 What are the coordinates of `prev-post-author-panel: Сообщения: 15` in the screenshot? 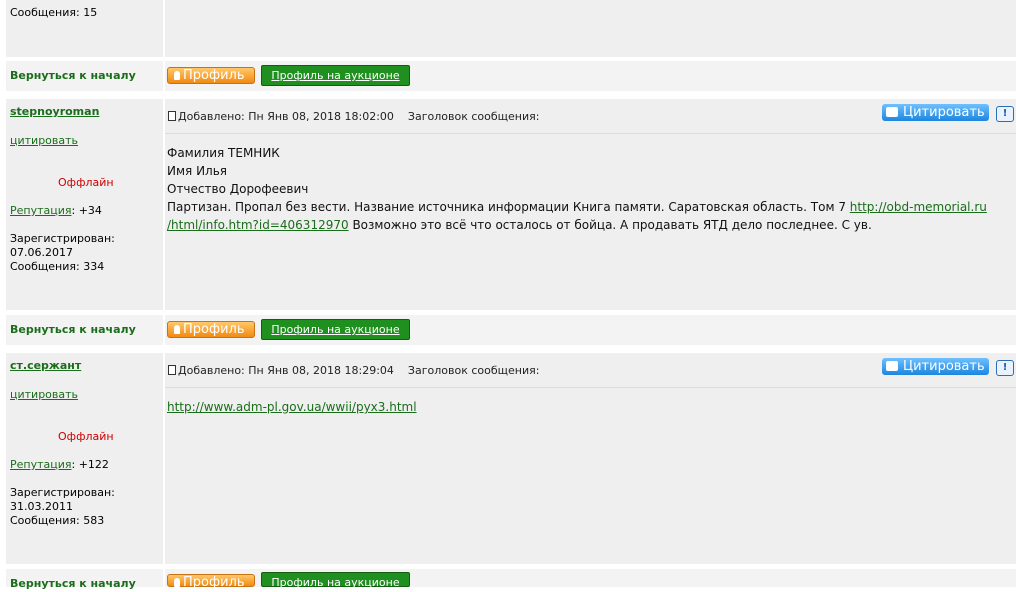 It's located at (84, 28).